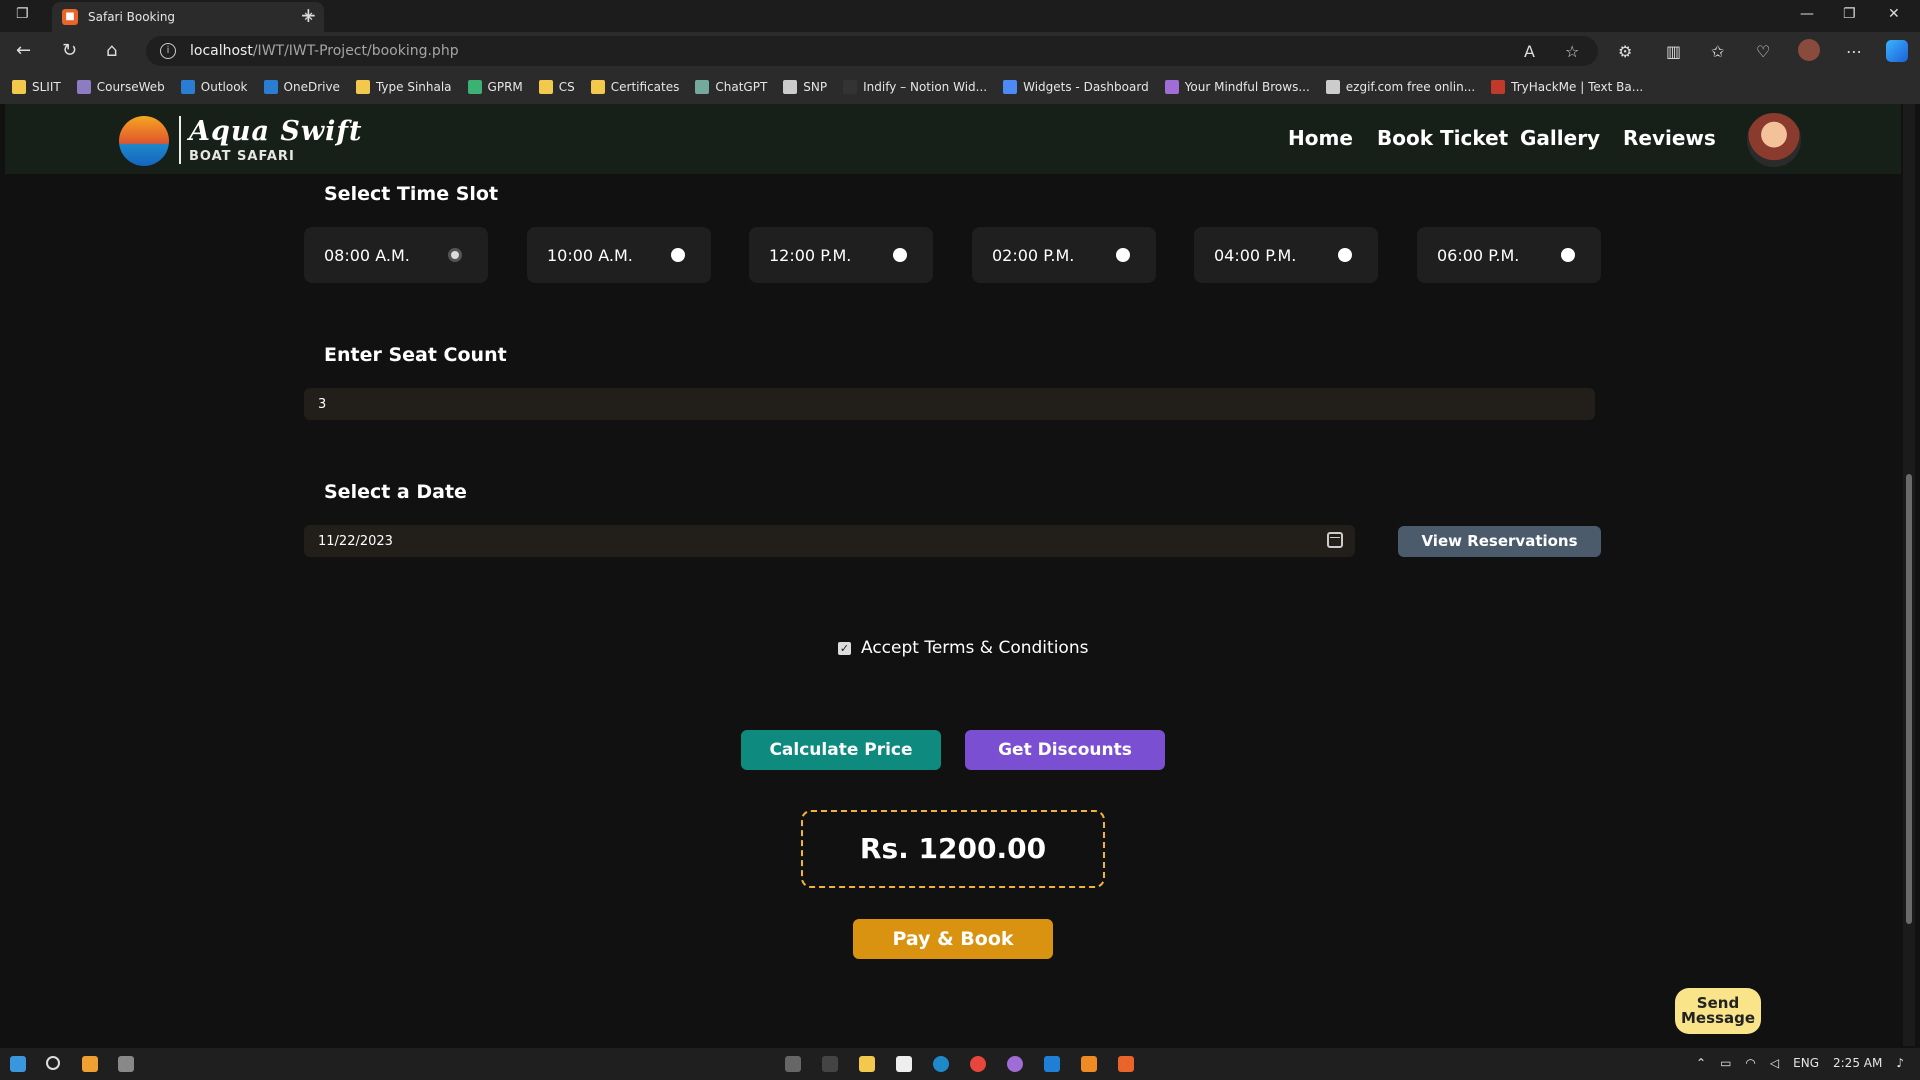 Image resolution: width=1920 pixels, height=1080 pixels. Describe the element at coordinates (731, 87) in the screenshot. I see `bookmark-item: ChatGPT` at that location.